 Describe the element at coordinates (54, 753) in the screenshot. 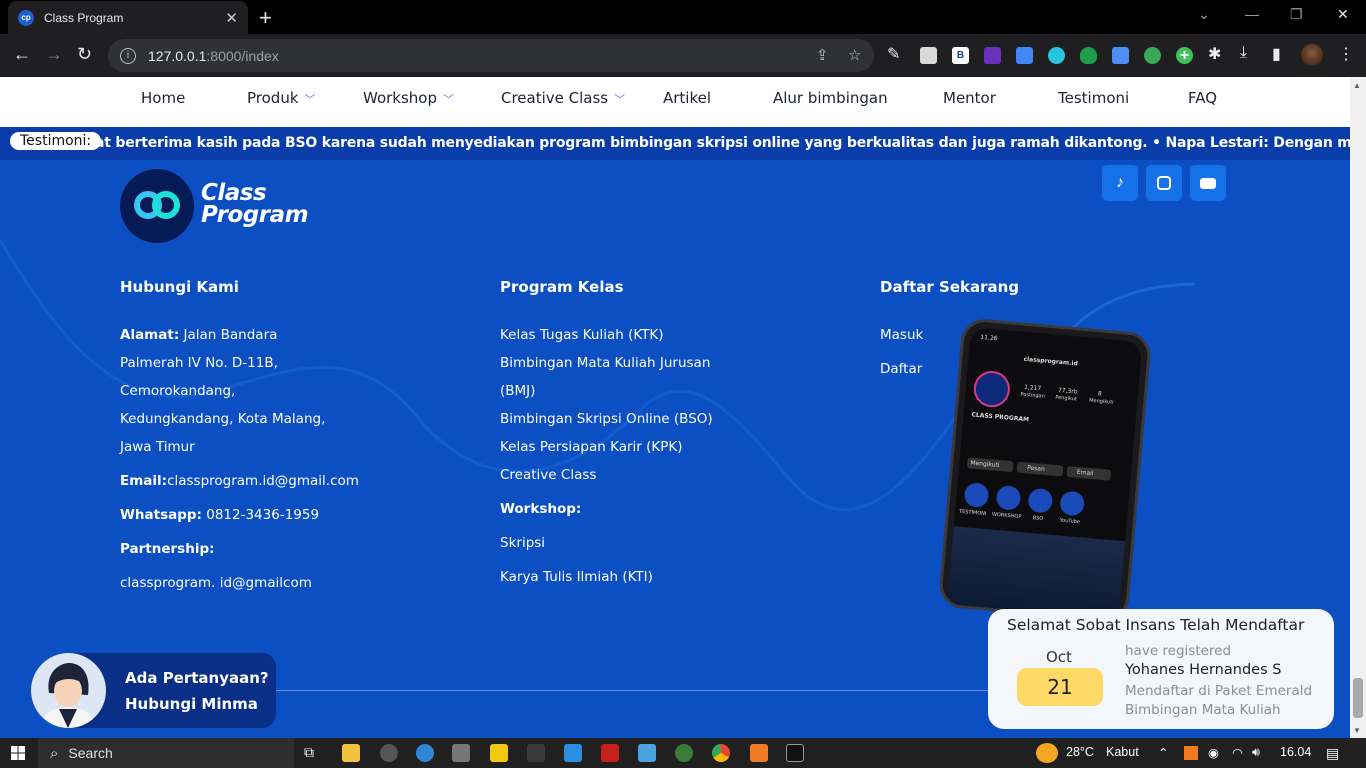

I see `search-icon: ⌕` at that location.